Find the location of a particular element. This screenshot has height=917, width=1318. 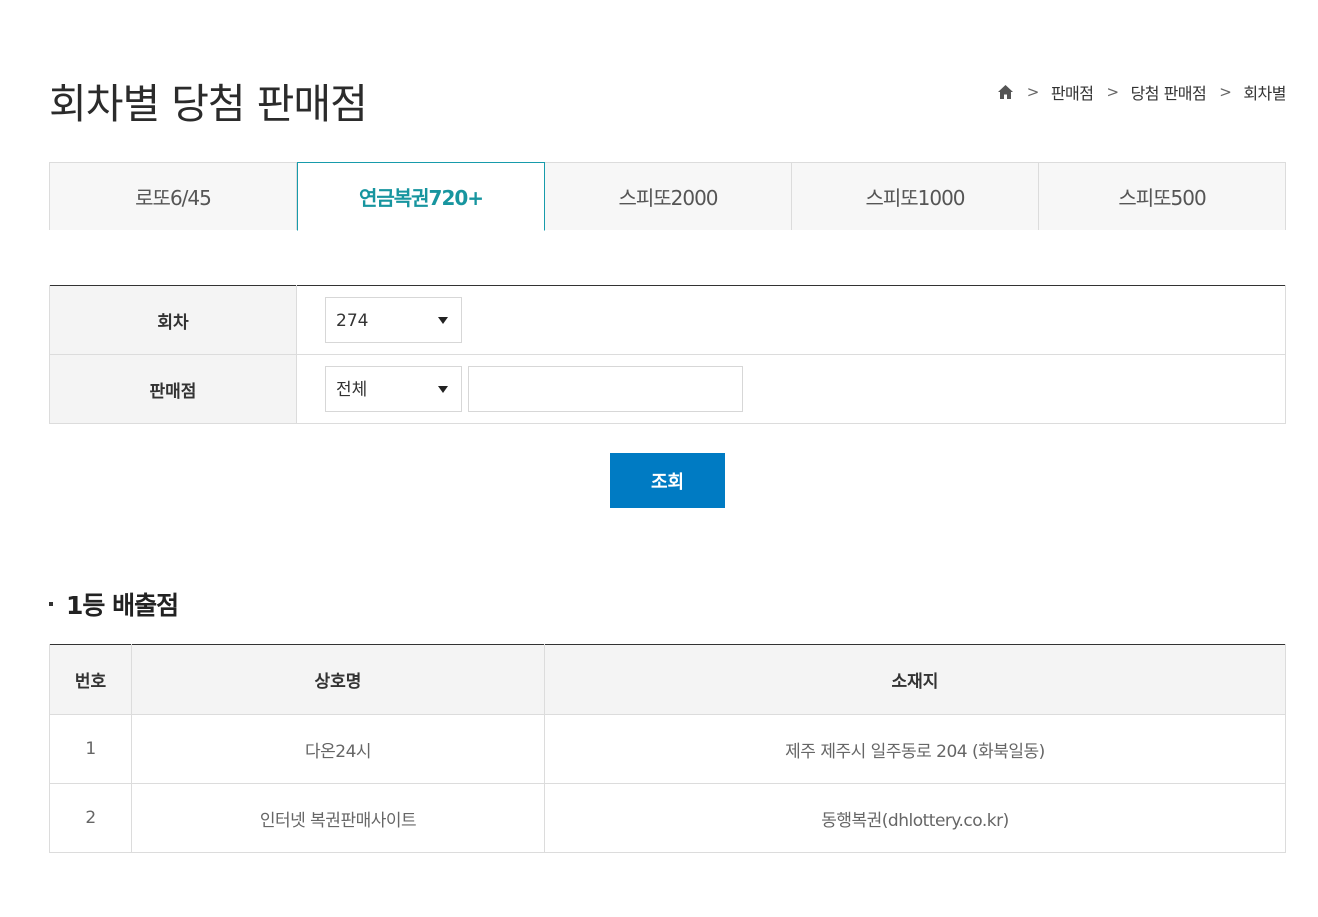

row-address: 제주 제주시 일주동로 204 (화북일동) is located at coordinates (915, 749).